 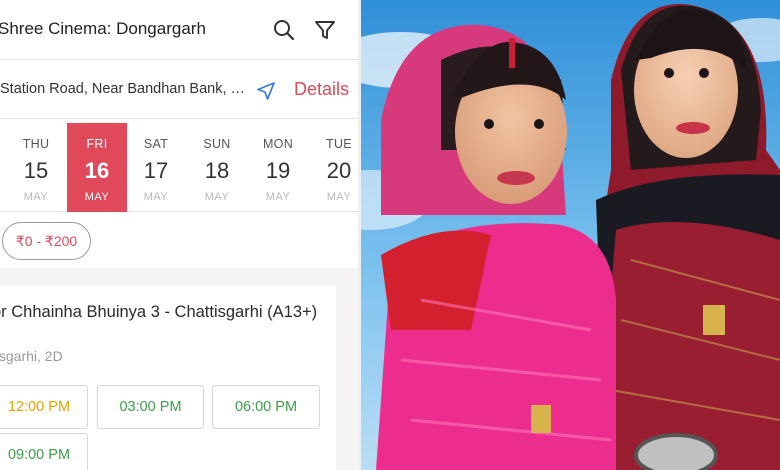 I want to click on date-day: 16, so click(x=97, y=170).